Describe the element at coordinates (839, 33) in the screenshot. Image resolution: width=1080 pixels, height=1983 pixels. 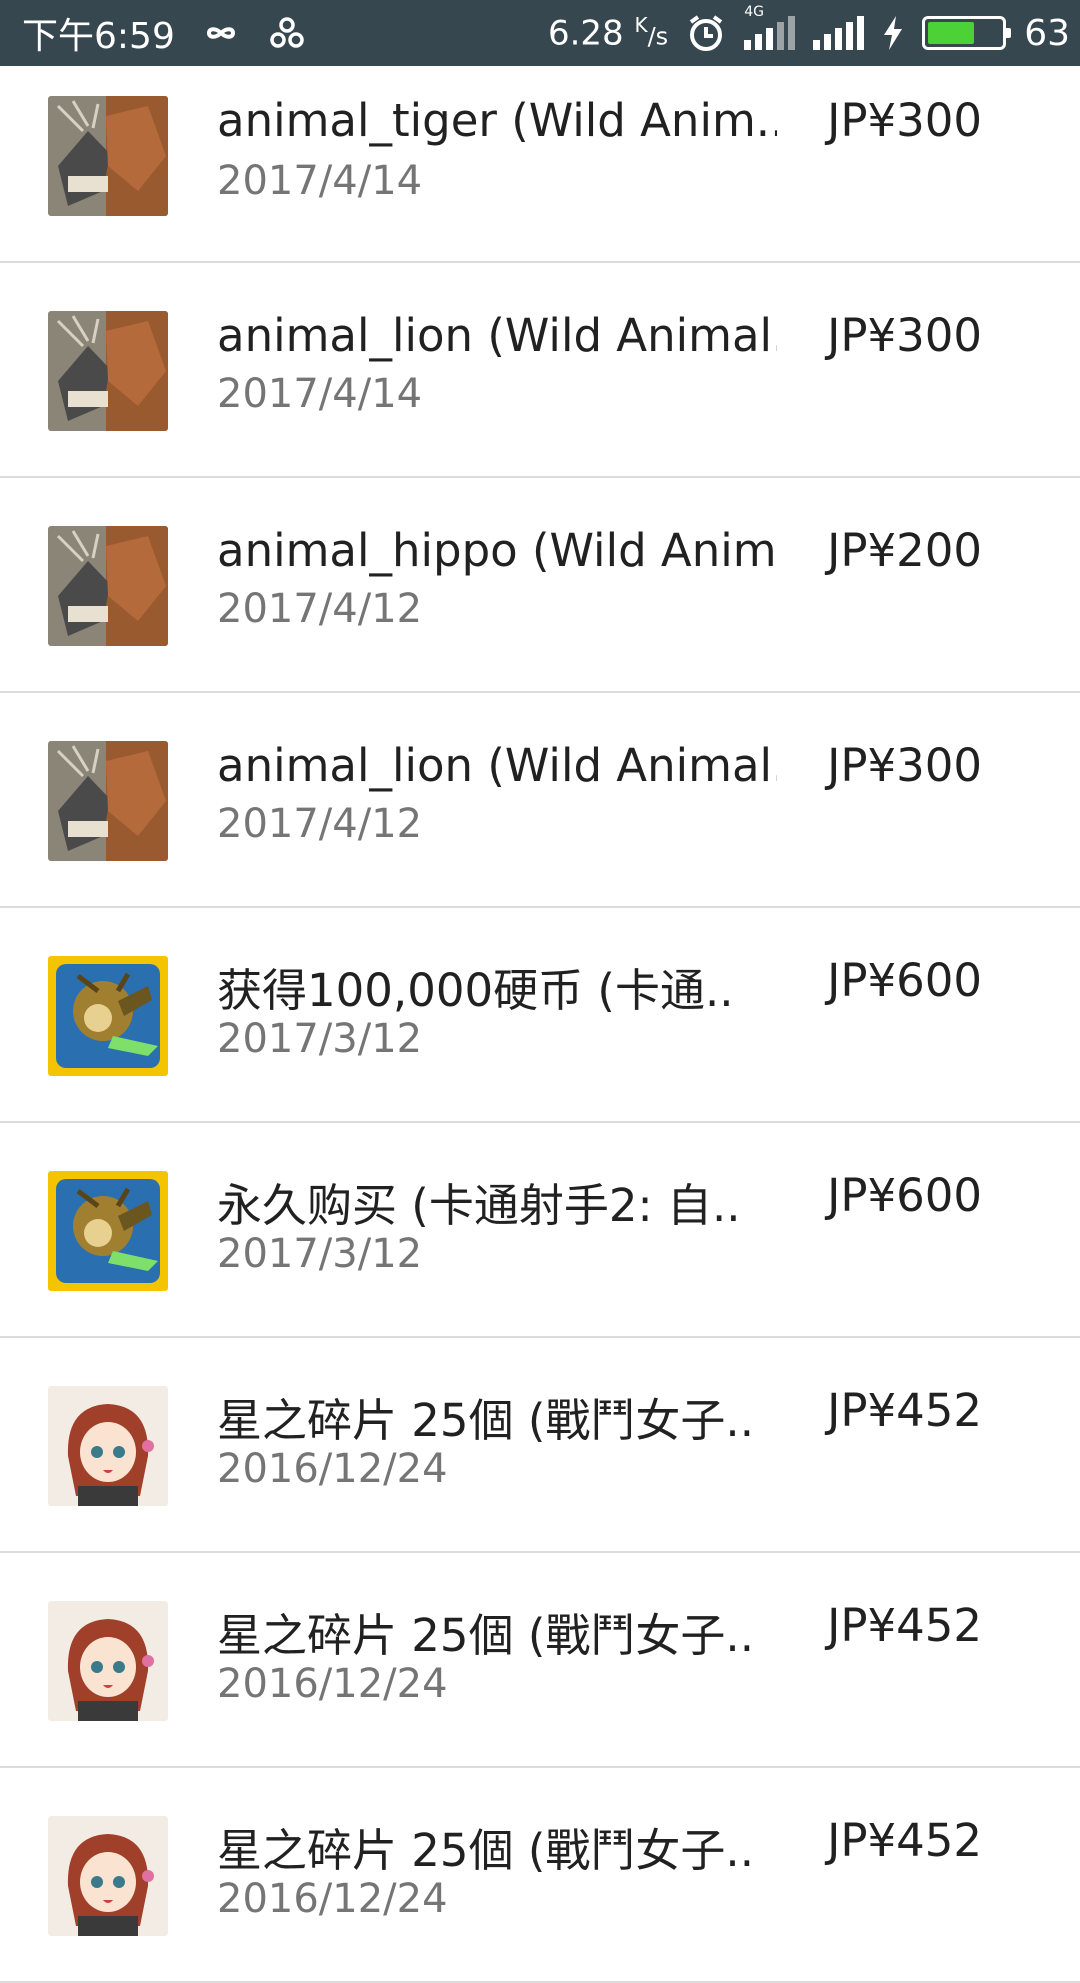
I see `cellular-signal-icon` at that location.